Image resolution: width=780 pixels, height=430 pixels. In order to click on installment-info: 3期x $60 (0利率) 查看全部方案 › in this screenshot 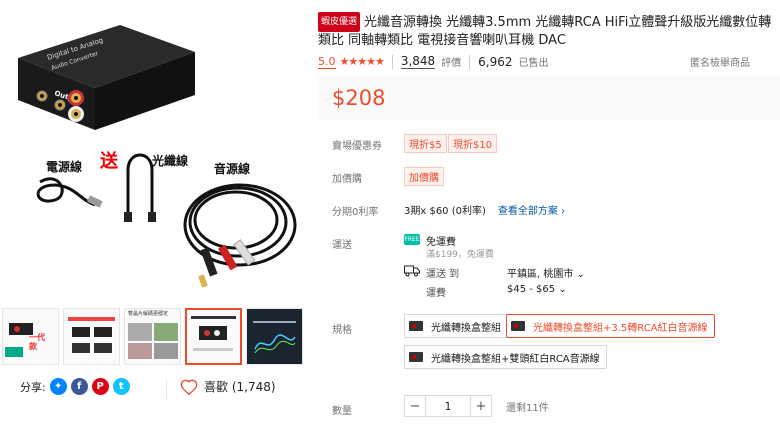, I will do `click(484, 209)`.